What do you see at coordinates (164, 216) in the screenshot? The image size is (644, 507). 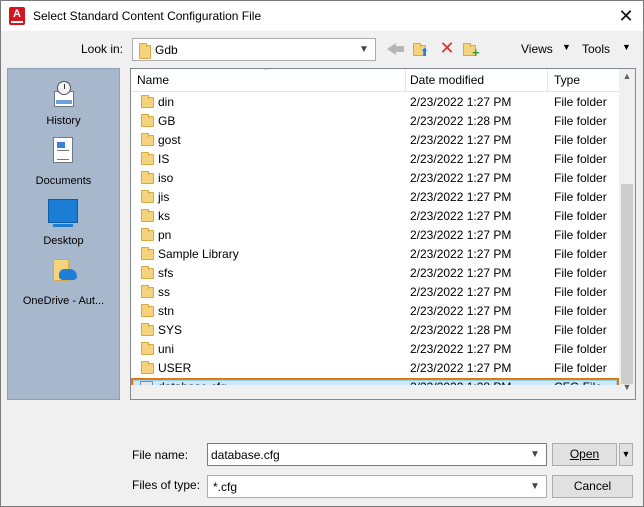 I see `file-name: ks` at bounding box center [164, 216].